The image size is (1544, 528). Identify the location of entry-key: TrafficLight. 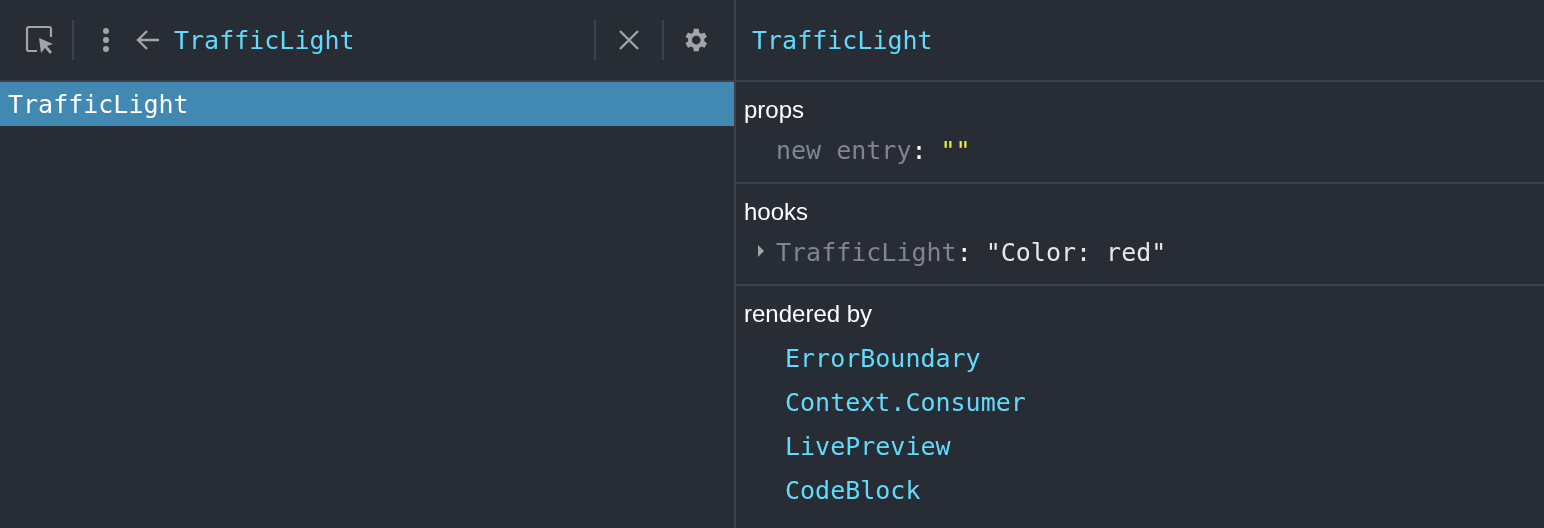
(866, 252).